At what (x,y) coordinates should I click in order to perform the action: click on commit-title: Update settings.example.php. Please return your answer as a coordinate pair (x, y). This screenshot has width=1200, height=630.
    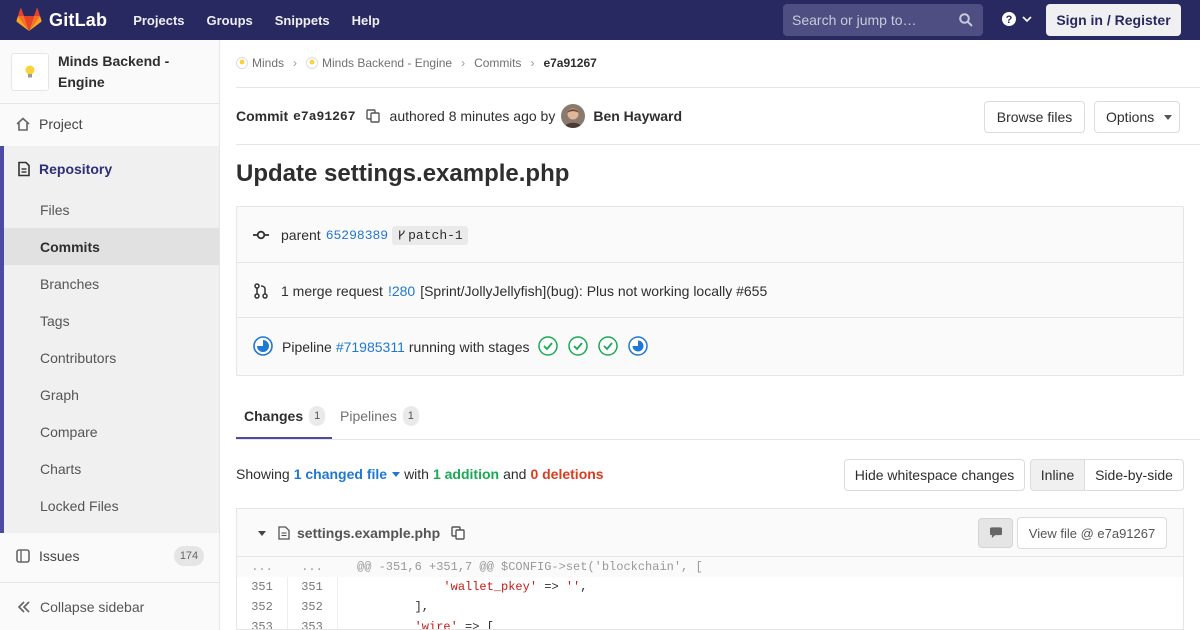
    Looking at the image, I should click on (403, 173).